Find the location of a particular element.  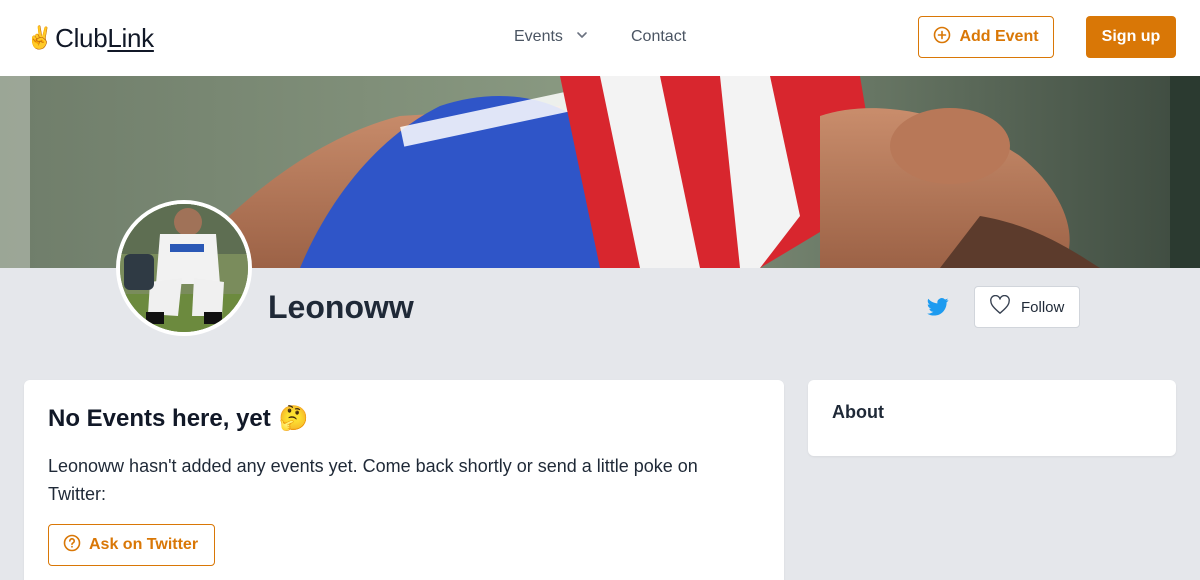

nav-contact-label: Contact is located at coordinates (659, 36).